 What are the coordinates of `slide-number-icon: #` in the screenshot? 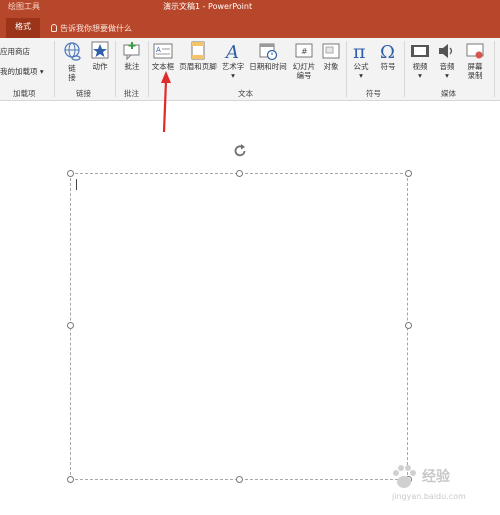 It's located at (304, 50).